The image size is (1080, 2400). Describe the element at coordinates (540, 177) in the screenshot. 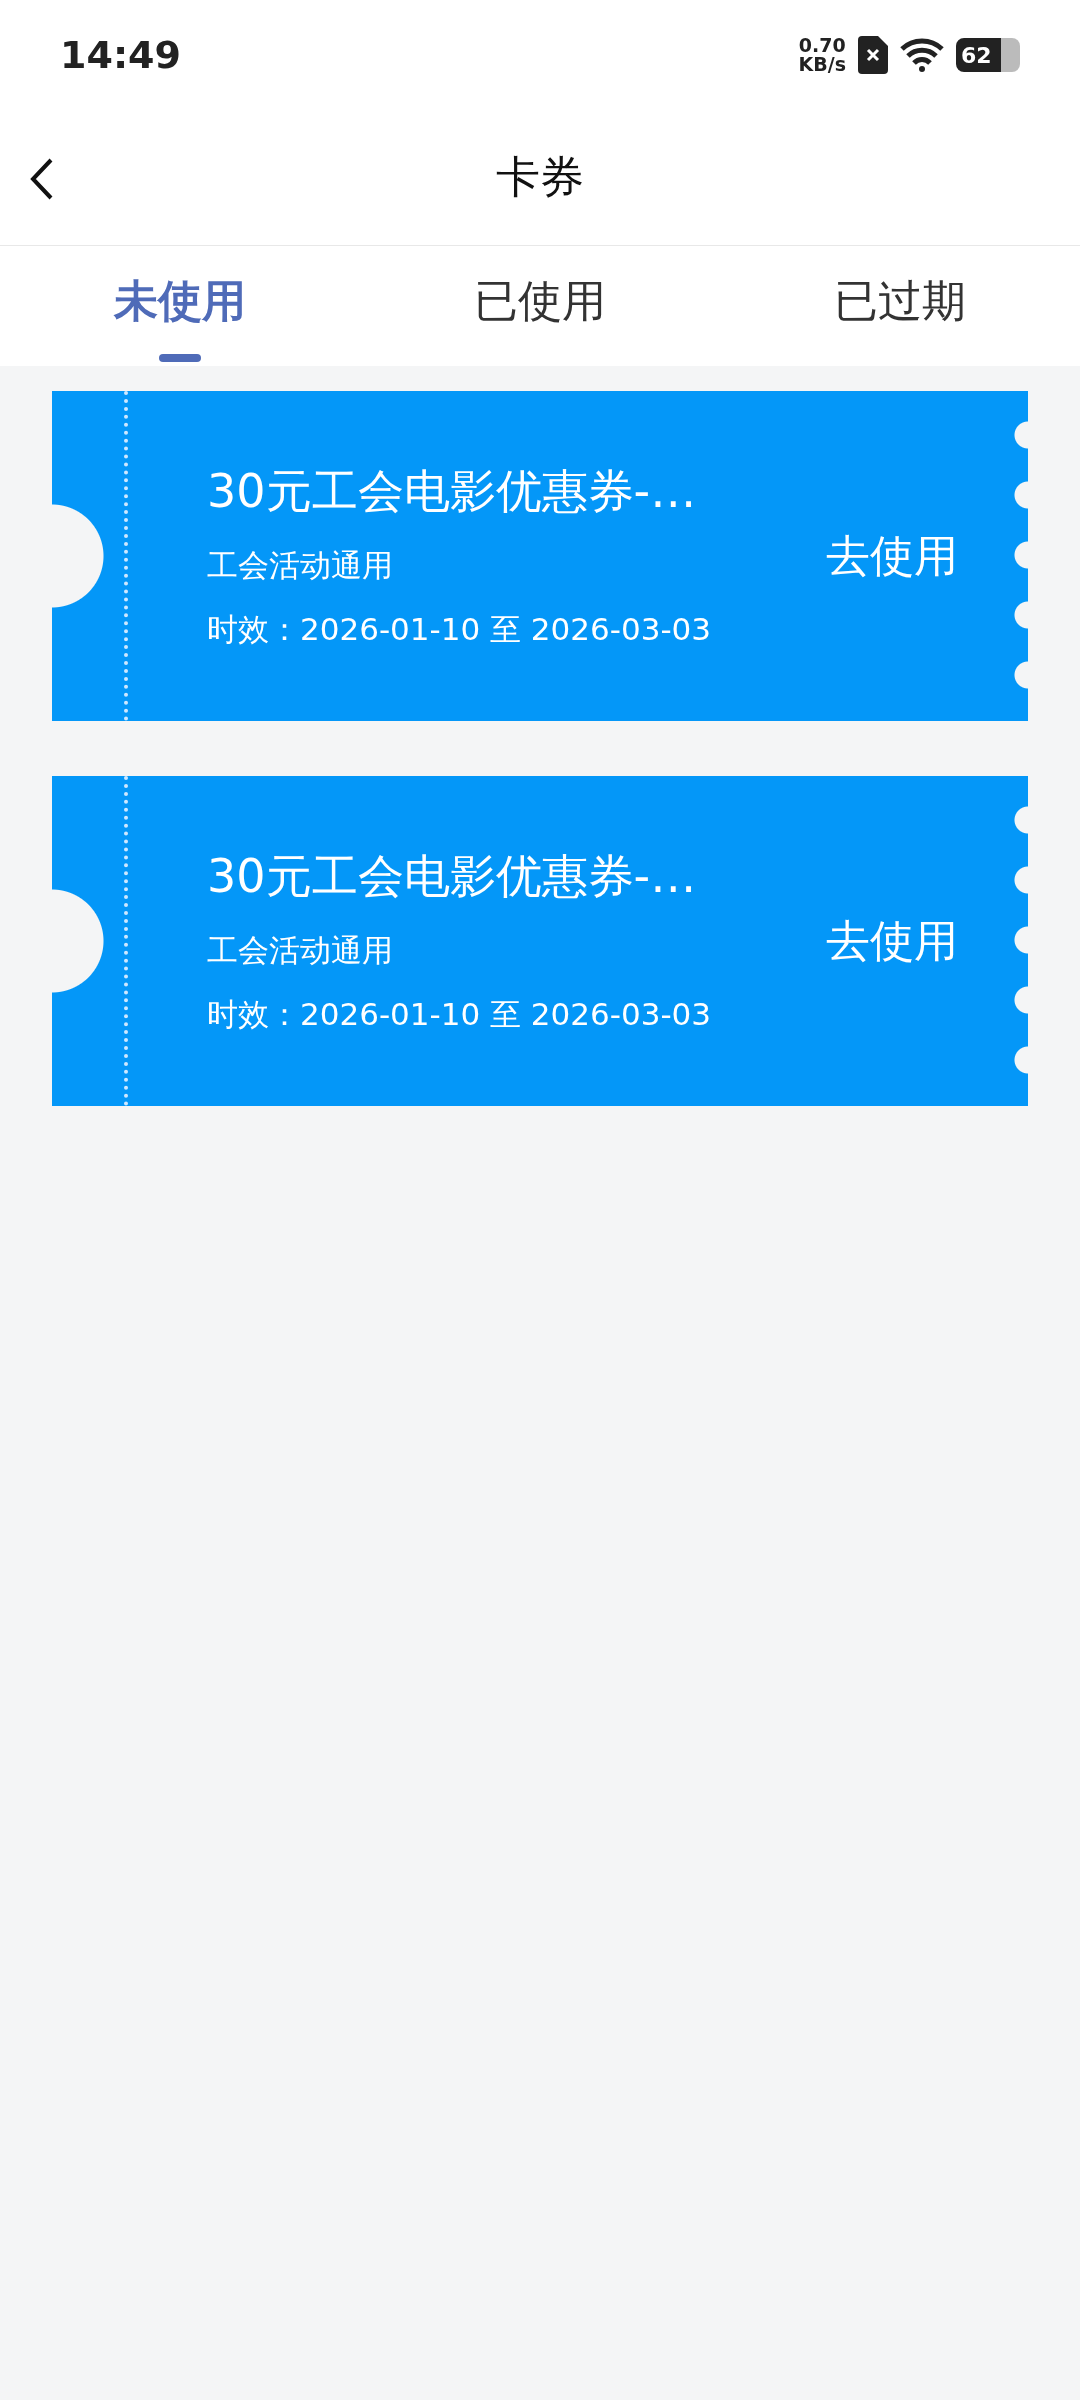

I see `page-title: 卡券` at that location.